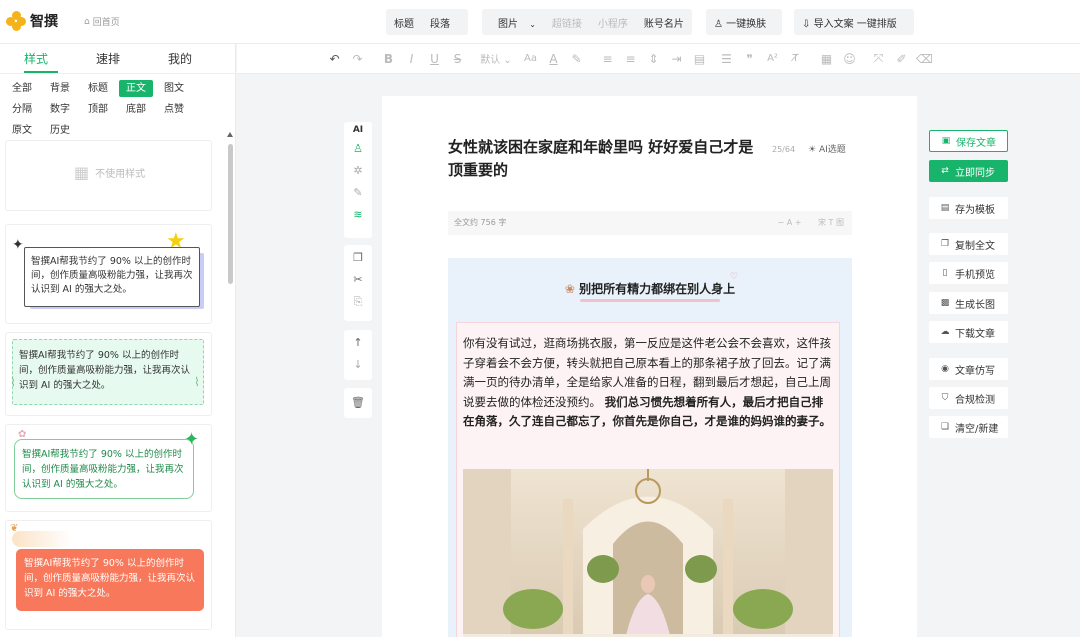 The width and height of the screenshot is (1080, 637). What do you see at coordinates (60, 130) in the screenshot?
I see `category-history: 历史` at bounding box center [60, 130].